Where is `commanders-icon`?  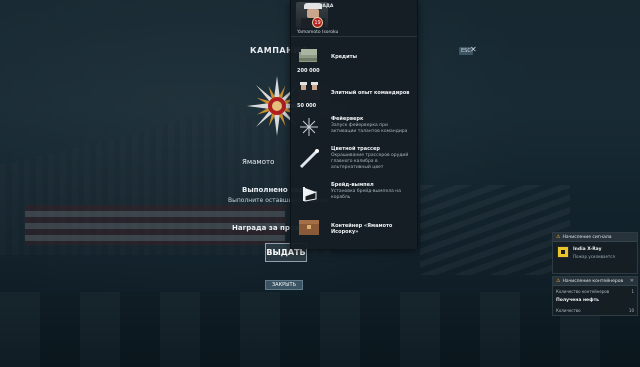 commanders-icon is located at coordinates (309, 91).